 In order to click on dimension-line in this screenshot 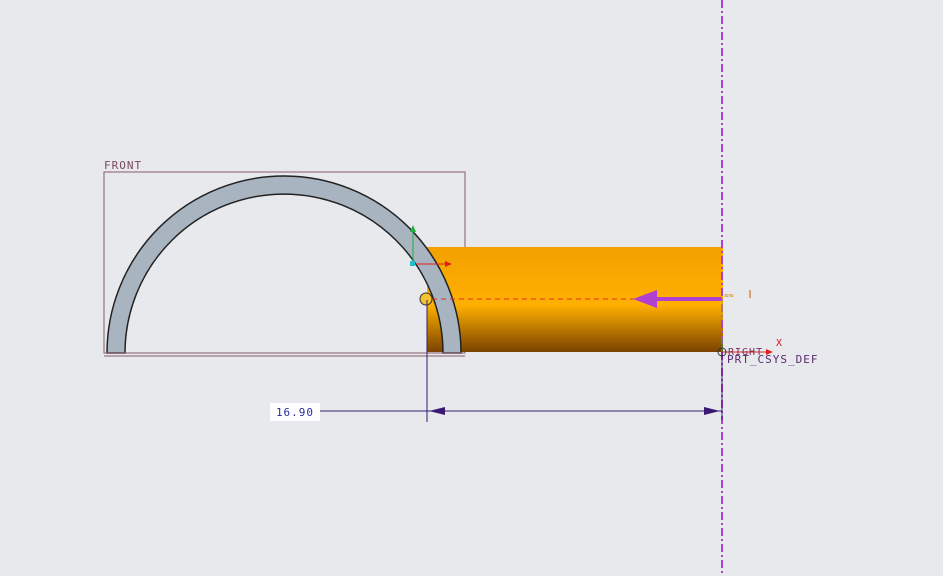, I will do `click(521, 411)`.